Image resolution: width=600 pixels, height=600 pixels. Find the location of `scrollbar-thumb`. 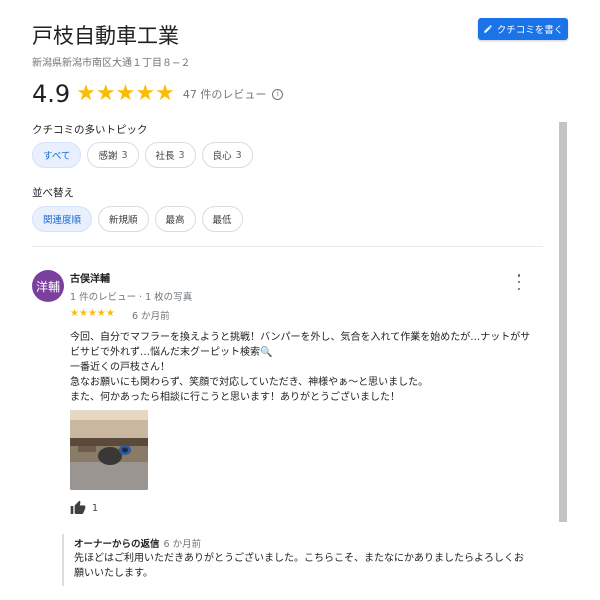

scrollbar-thumb is located at coordinates (563, 322).